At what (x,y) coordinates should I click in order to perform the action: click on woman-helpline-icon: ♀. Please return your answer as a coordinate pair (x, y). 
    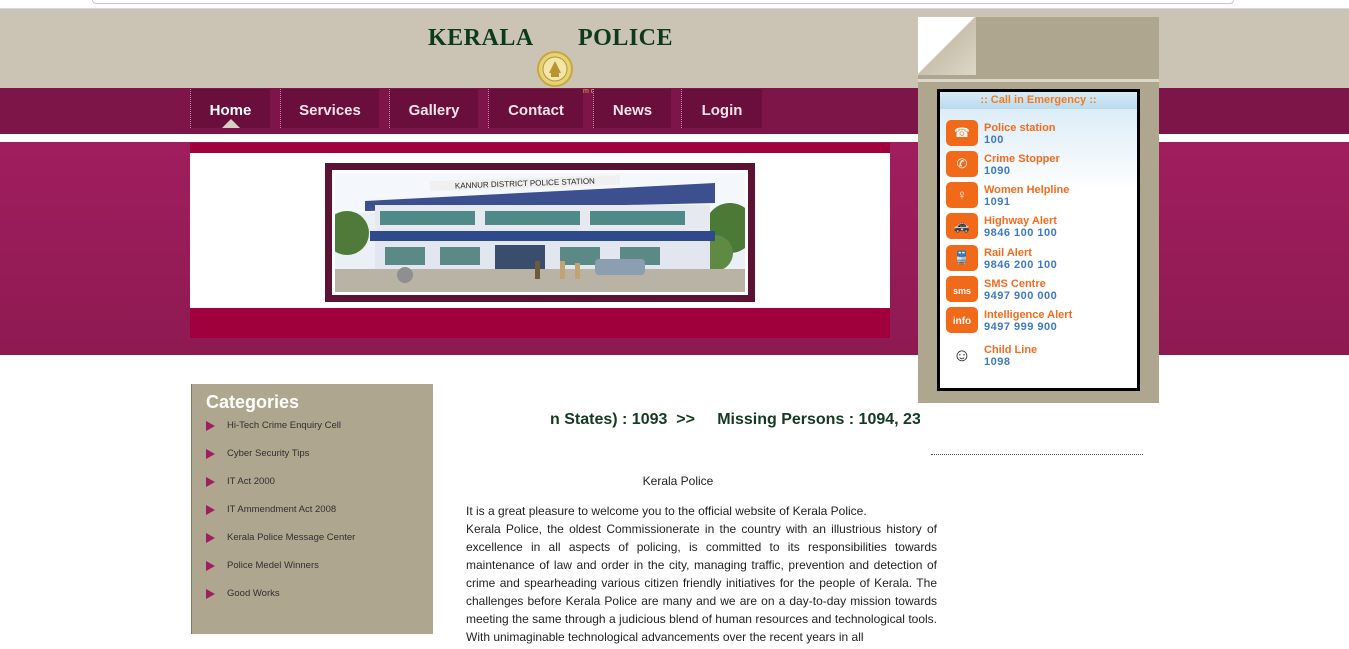
    Looking at the image, I should click on (962, 195).